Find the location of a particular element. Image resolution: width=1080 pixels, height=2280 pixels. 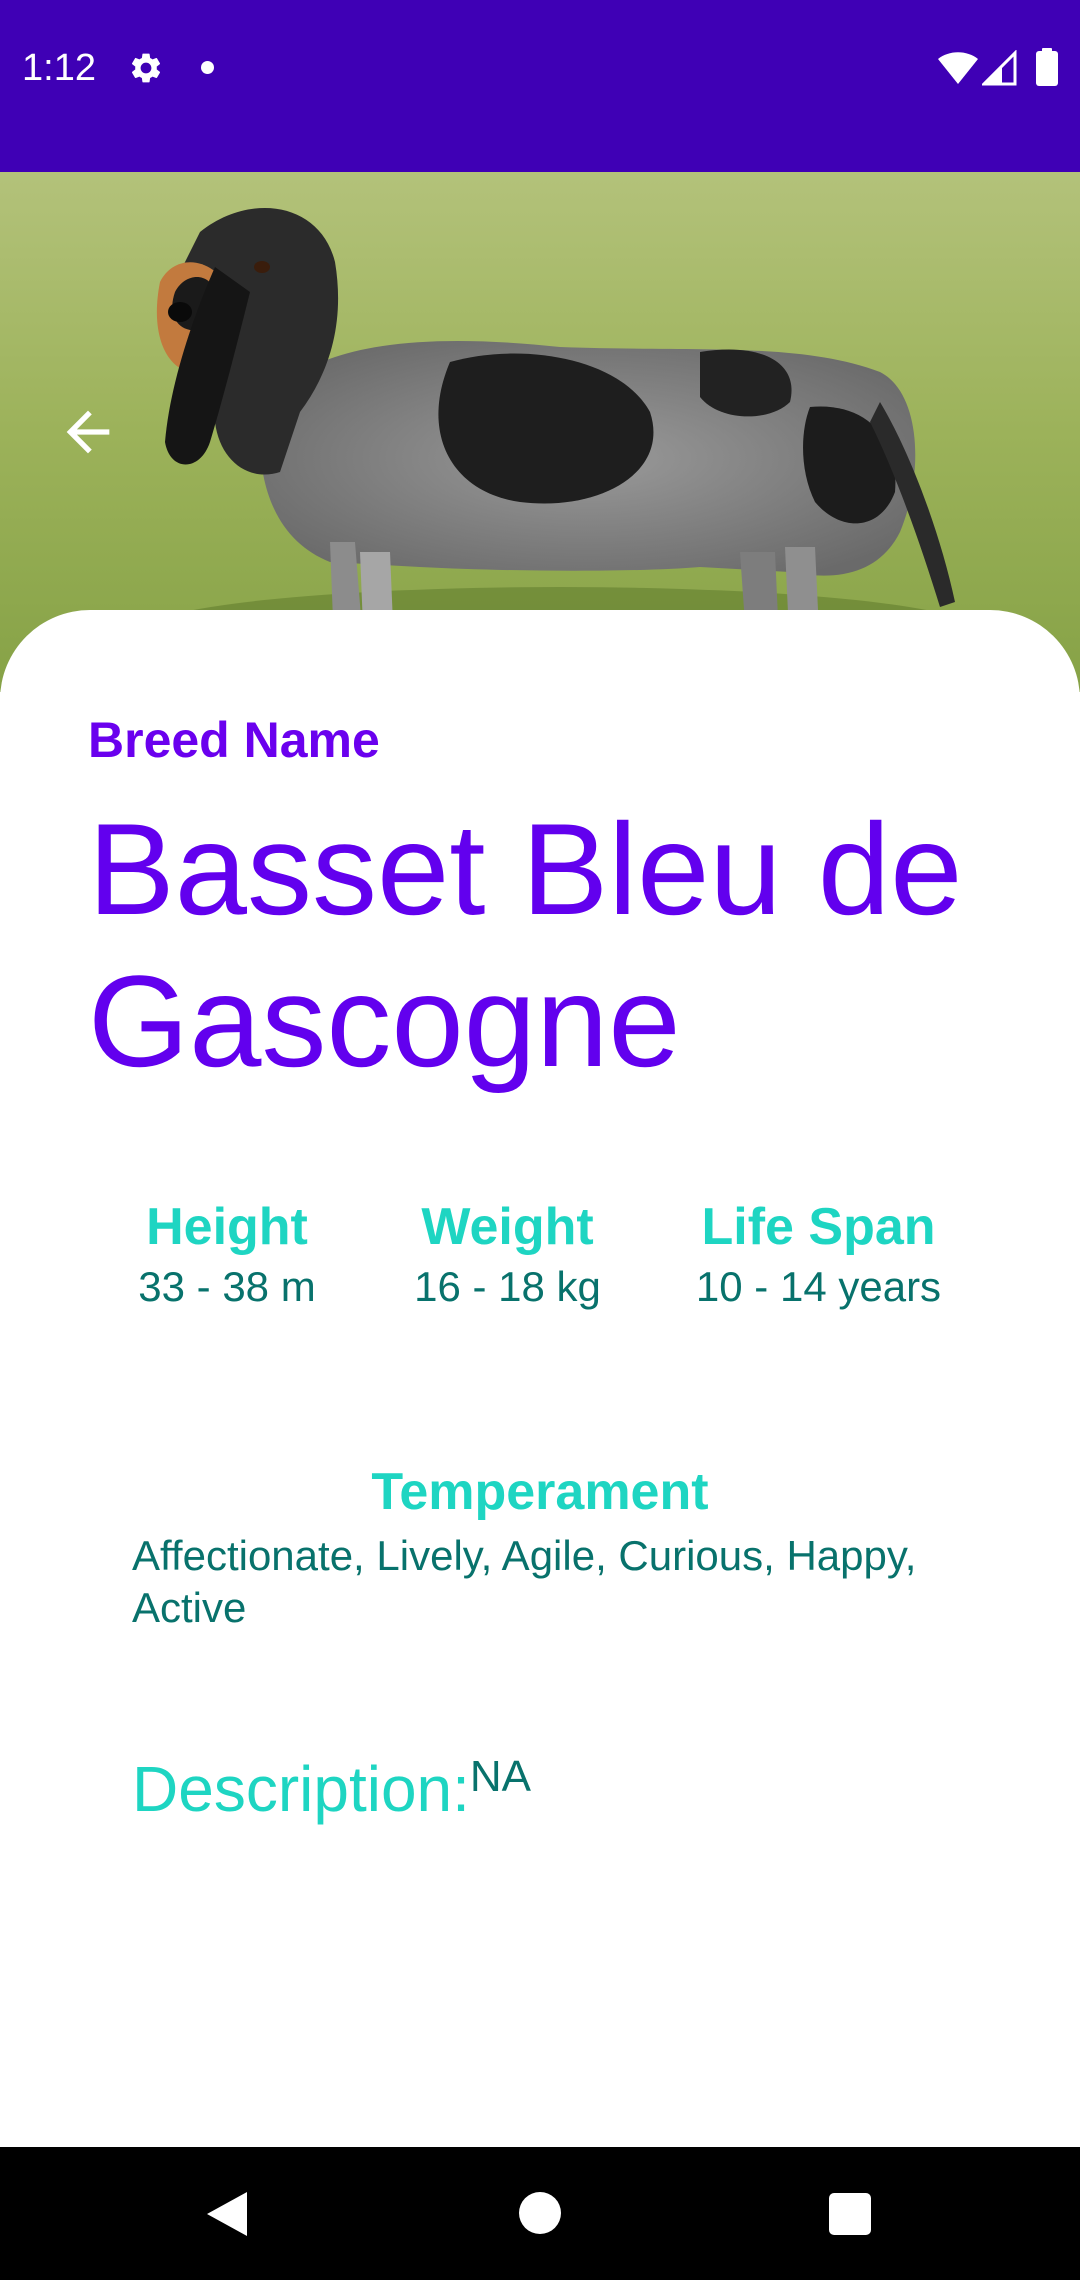

weight-title: Weight is located at coordinates (507, 1227).